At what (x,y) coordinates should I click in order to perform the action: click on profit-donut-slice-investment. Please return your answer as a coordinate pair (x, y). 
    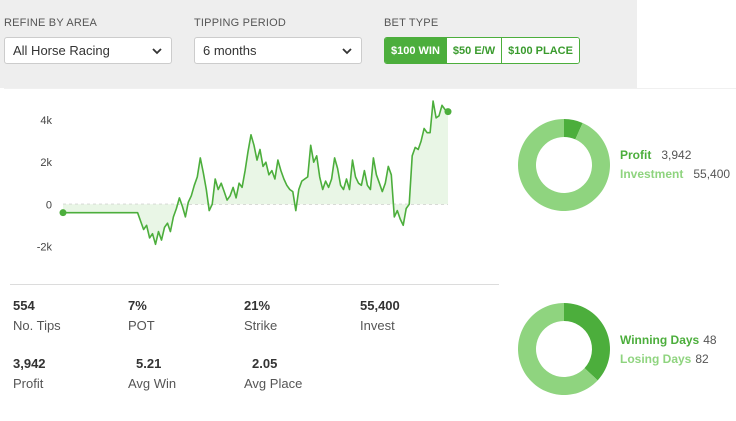
    Looking at the image, I should click on (564, 165).